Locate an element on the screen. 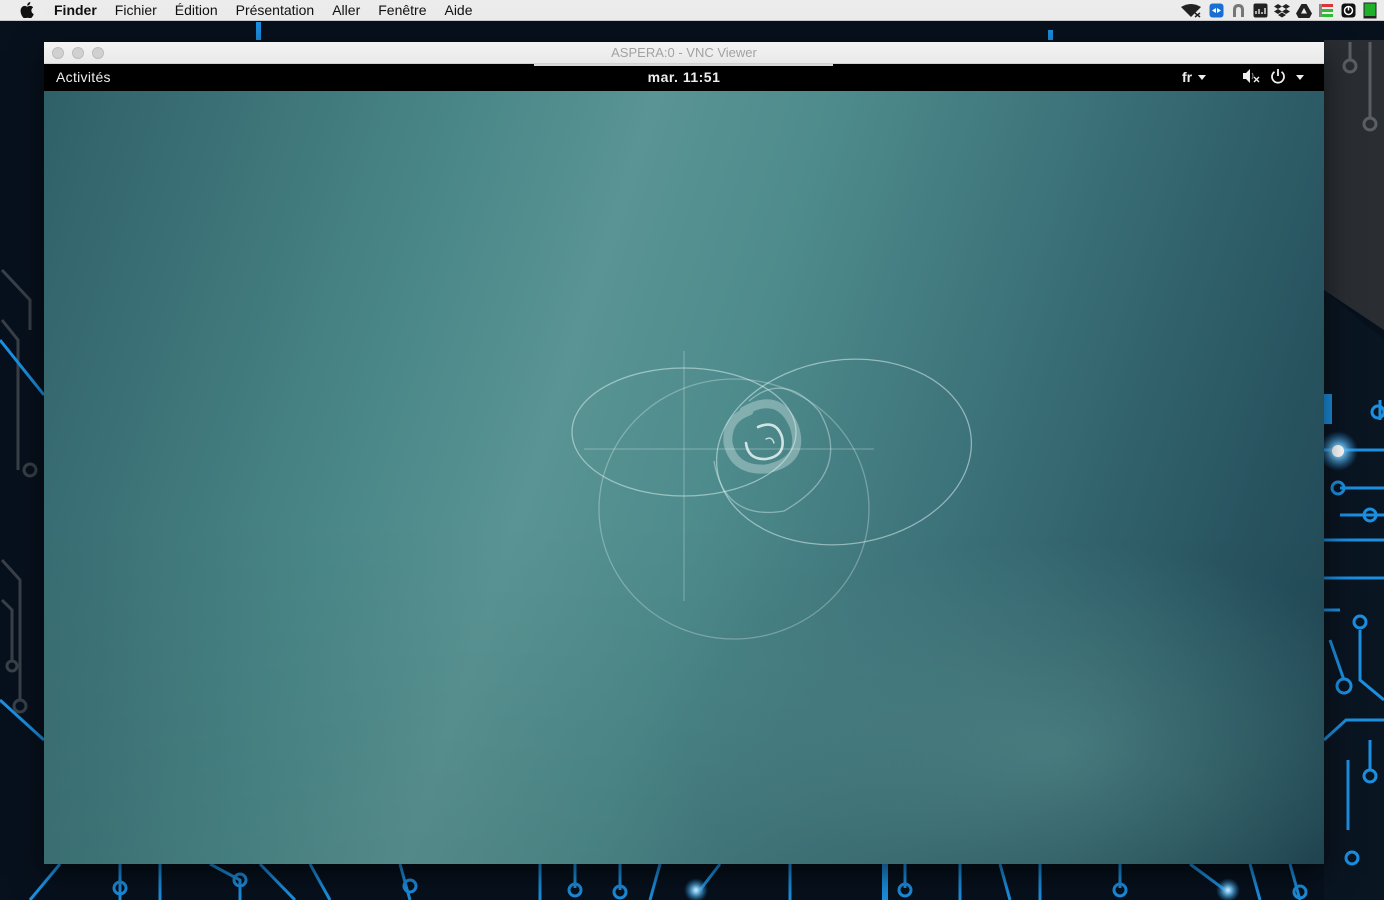 The height and width of the screenshot is (900, 1384). volume-muted-icon is located at coordinates (1251, 77).